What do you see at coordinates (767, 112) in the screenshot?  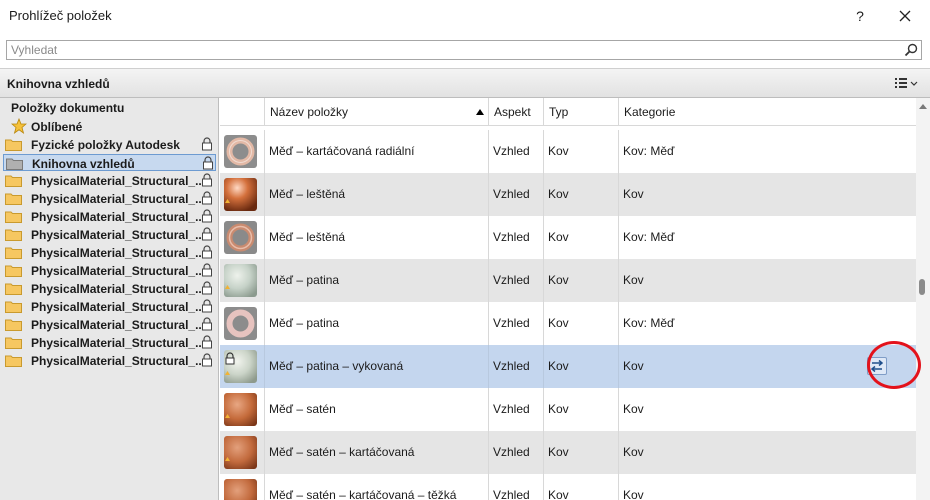 I see `column-category: Kategorie` at bounding box center [767, 112].